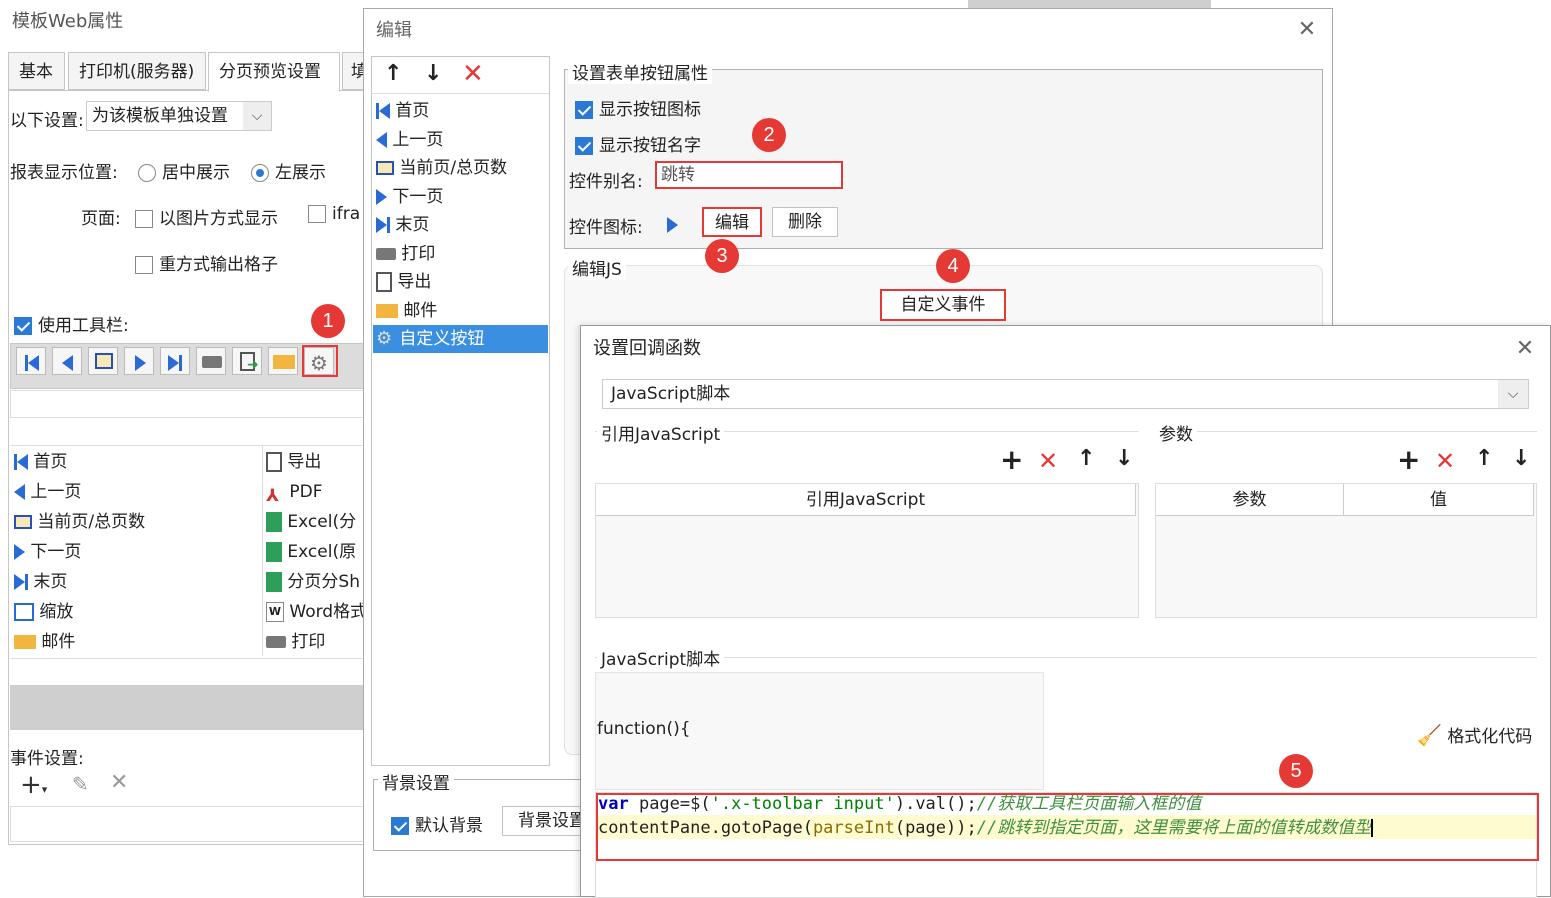  Describe the element at coordinates (460, 339) in the screenshot. I see `edit-list-custom-button: ⚙ 自定义按钮` at that location.